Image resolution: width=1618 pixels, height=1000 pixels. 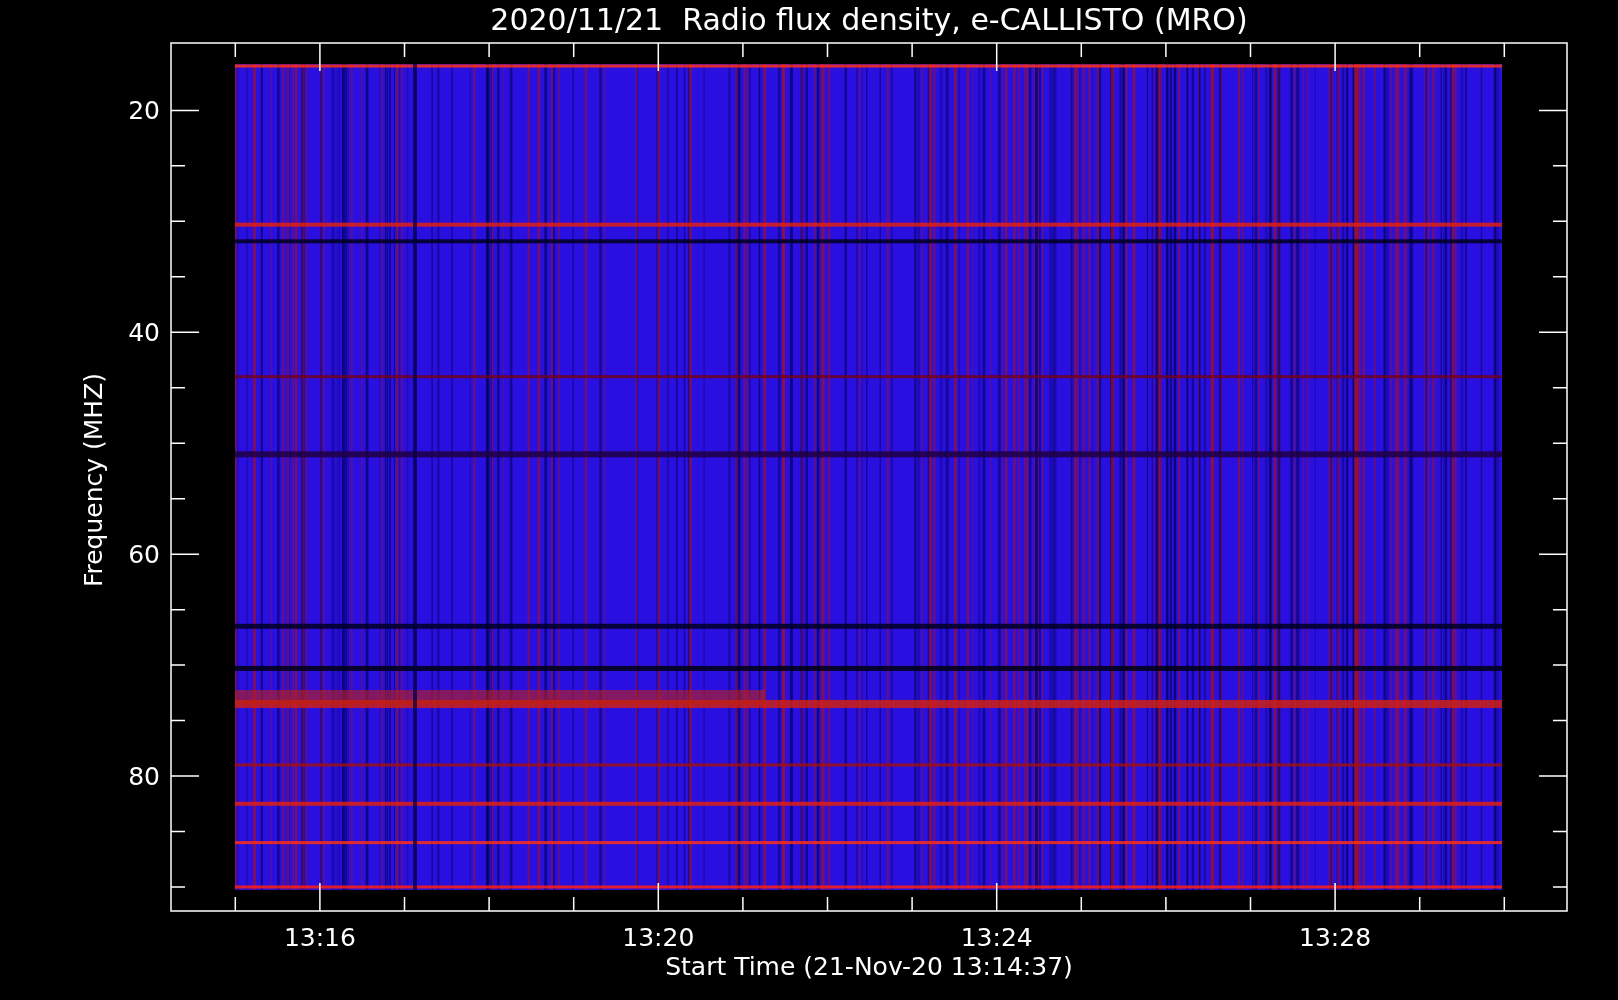 What do you see at coordinates (144, 111) in the screenshot?
I see `y-tick-label: 20` at bounding box center [144, 111].